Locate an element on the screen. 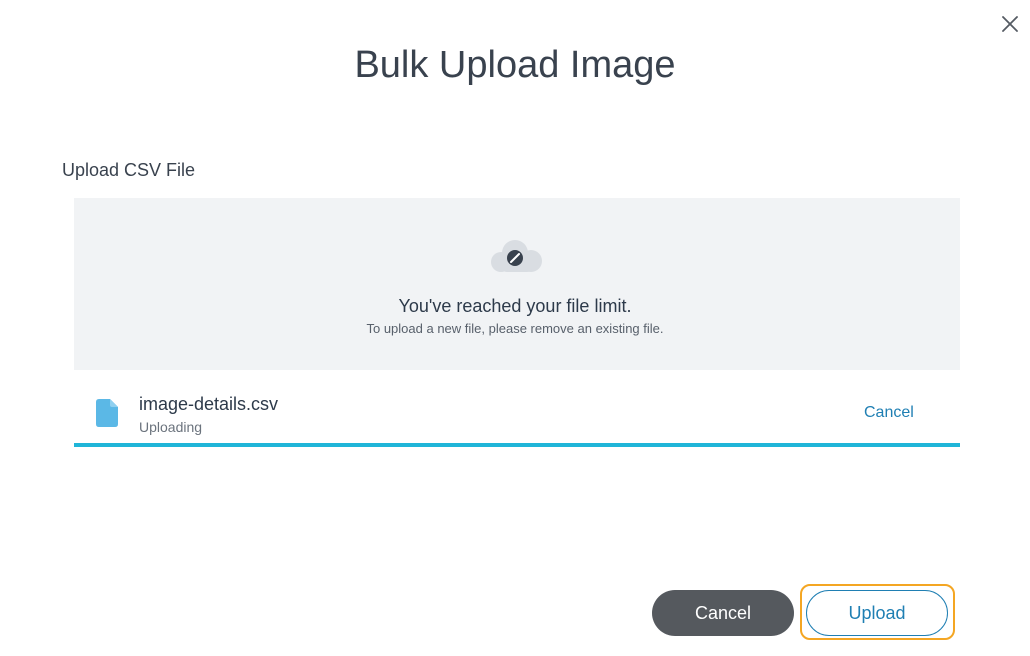 Image resolution: width=1030 pixels, height=656 pixels. close-icon is located at coordinates (1010, 24).